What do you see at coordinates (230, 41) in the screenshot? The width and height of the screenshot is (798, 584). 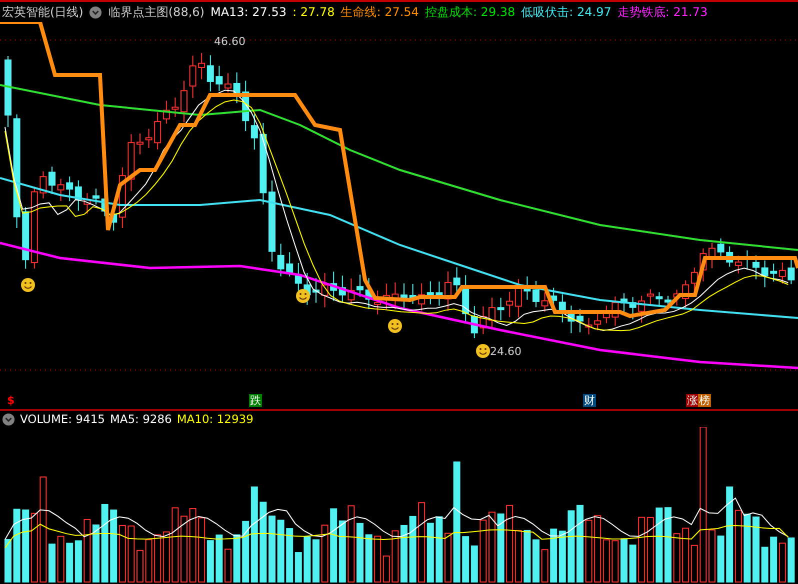 I see `high-price-label: 46.60` at bounding box center [230, 41].